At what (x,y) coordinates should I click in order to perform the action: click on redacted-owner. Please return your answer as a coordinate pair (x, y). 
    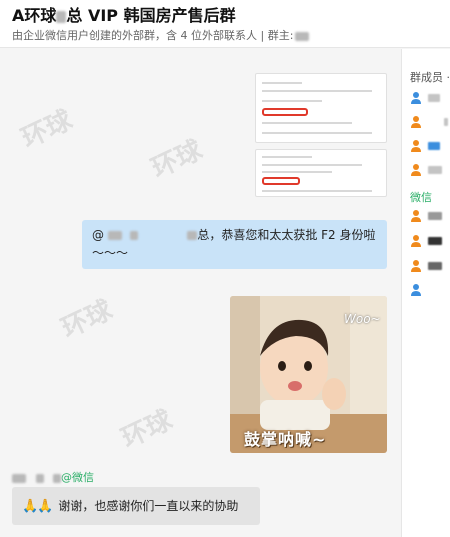
    Looking at the image, I should click on (302, 36).